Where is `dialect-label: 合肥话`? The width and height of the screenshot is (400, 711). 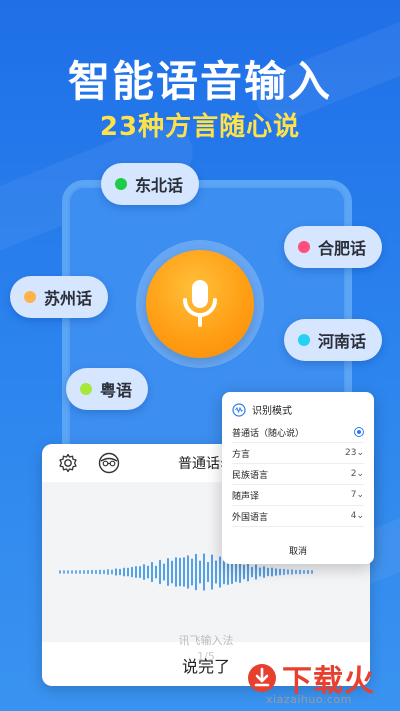 dialect-label: 合肥话 is located at coordinates (342, 248).